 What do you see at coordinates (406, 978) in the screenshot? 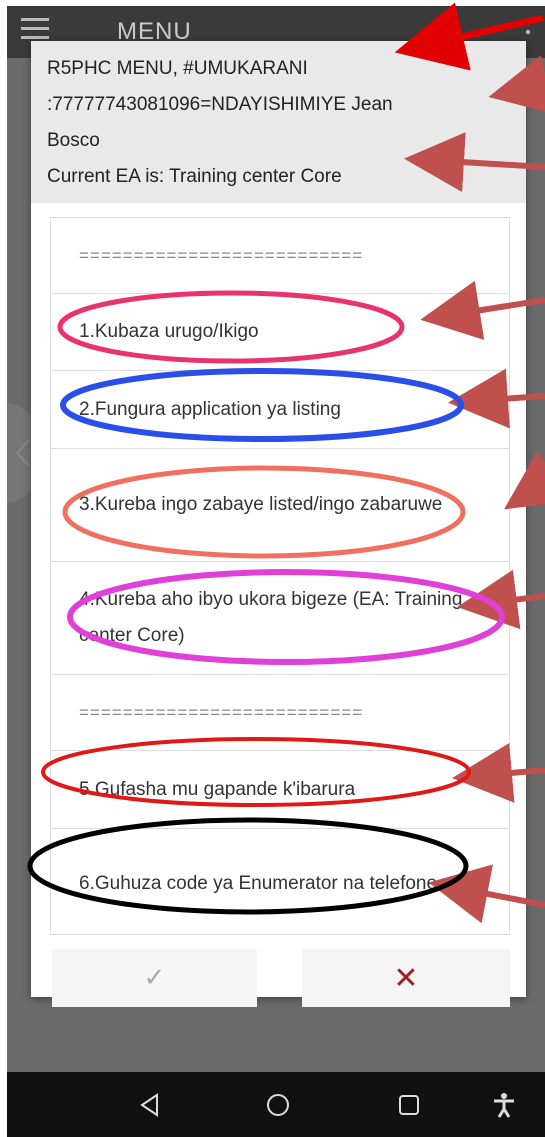
I see `cancel-button: ✕` at bounding box center [406, 978].